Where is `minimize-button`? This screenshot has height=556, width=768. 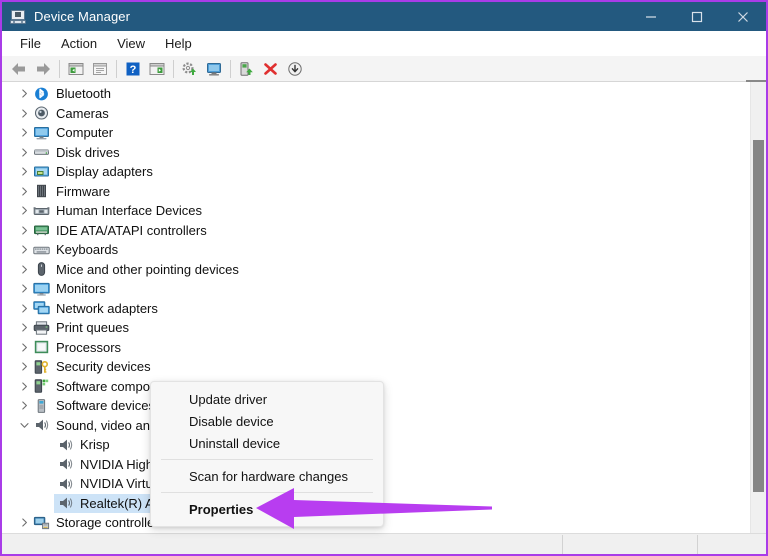 minimize-button is located at coordinates (651, 16).